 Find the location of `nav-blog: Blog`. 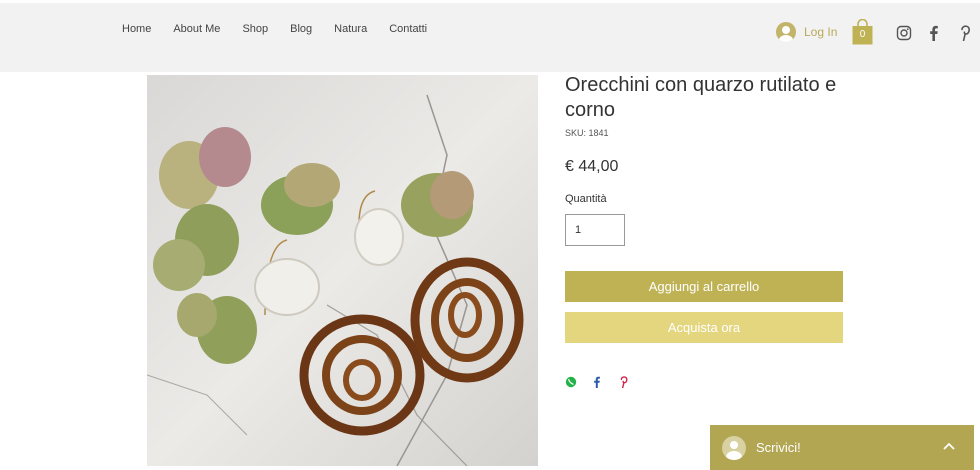

nav-blog: Blog is located at coordinates (301, 29).